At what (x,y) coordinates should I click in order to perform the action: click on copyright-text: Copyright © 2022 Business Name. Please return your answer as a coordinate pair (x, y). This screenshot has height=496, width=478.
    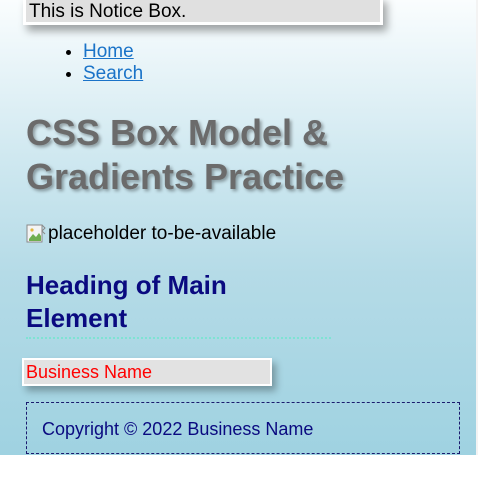
    Looking at the image, I should click on (178, 429).